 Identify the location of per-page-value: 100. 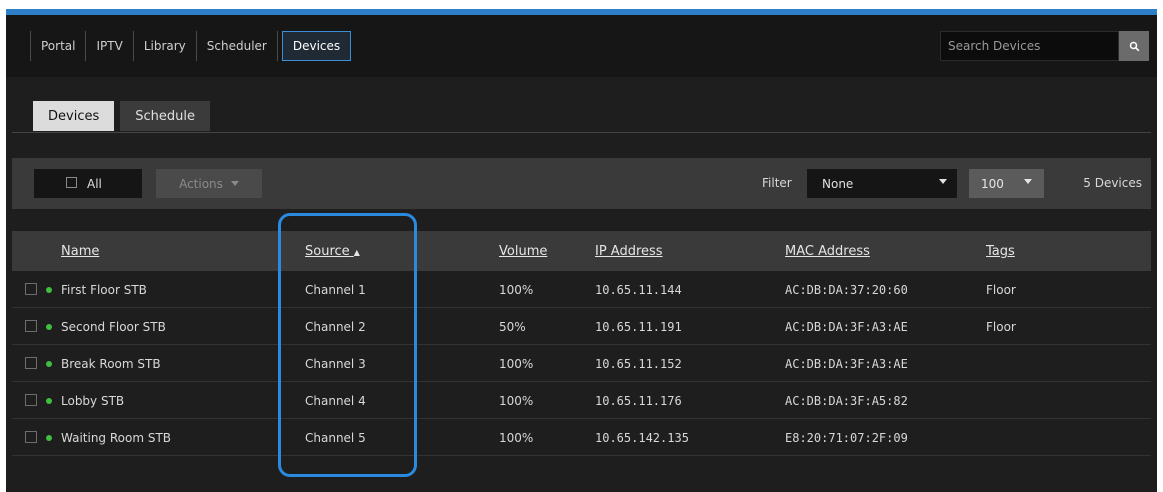
(992, 183).